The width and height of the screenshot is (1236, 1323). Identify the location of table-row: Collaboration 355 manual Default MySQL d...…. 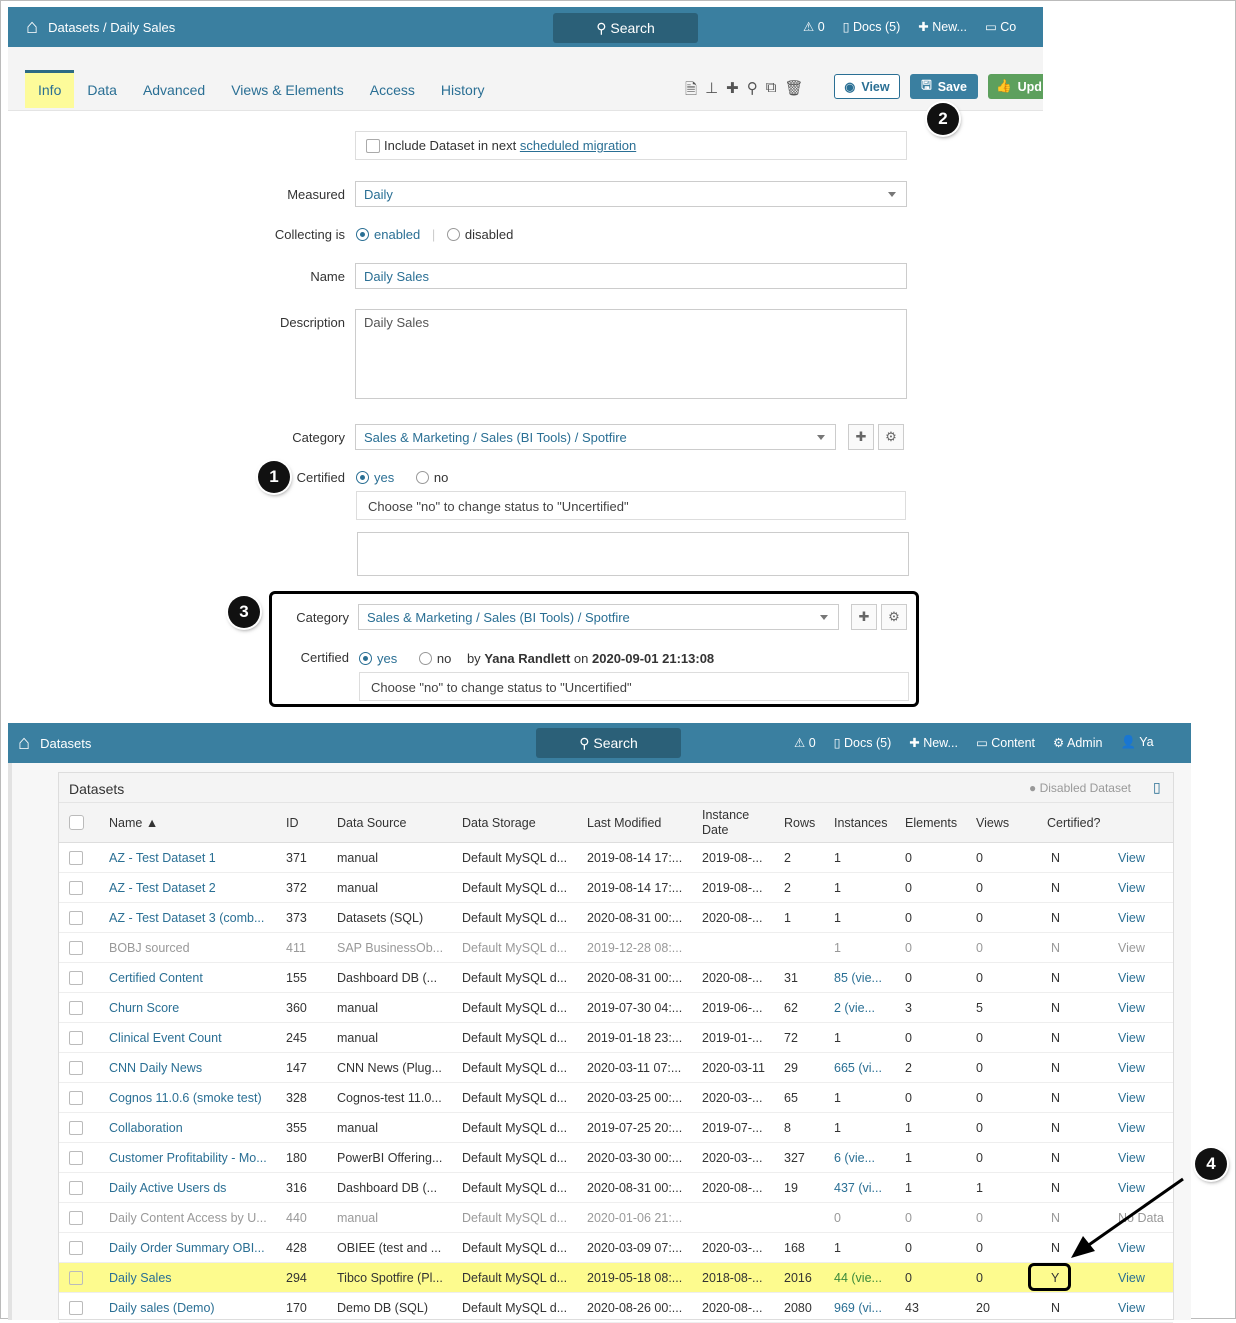
(616, 1128).